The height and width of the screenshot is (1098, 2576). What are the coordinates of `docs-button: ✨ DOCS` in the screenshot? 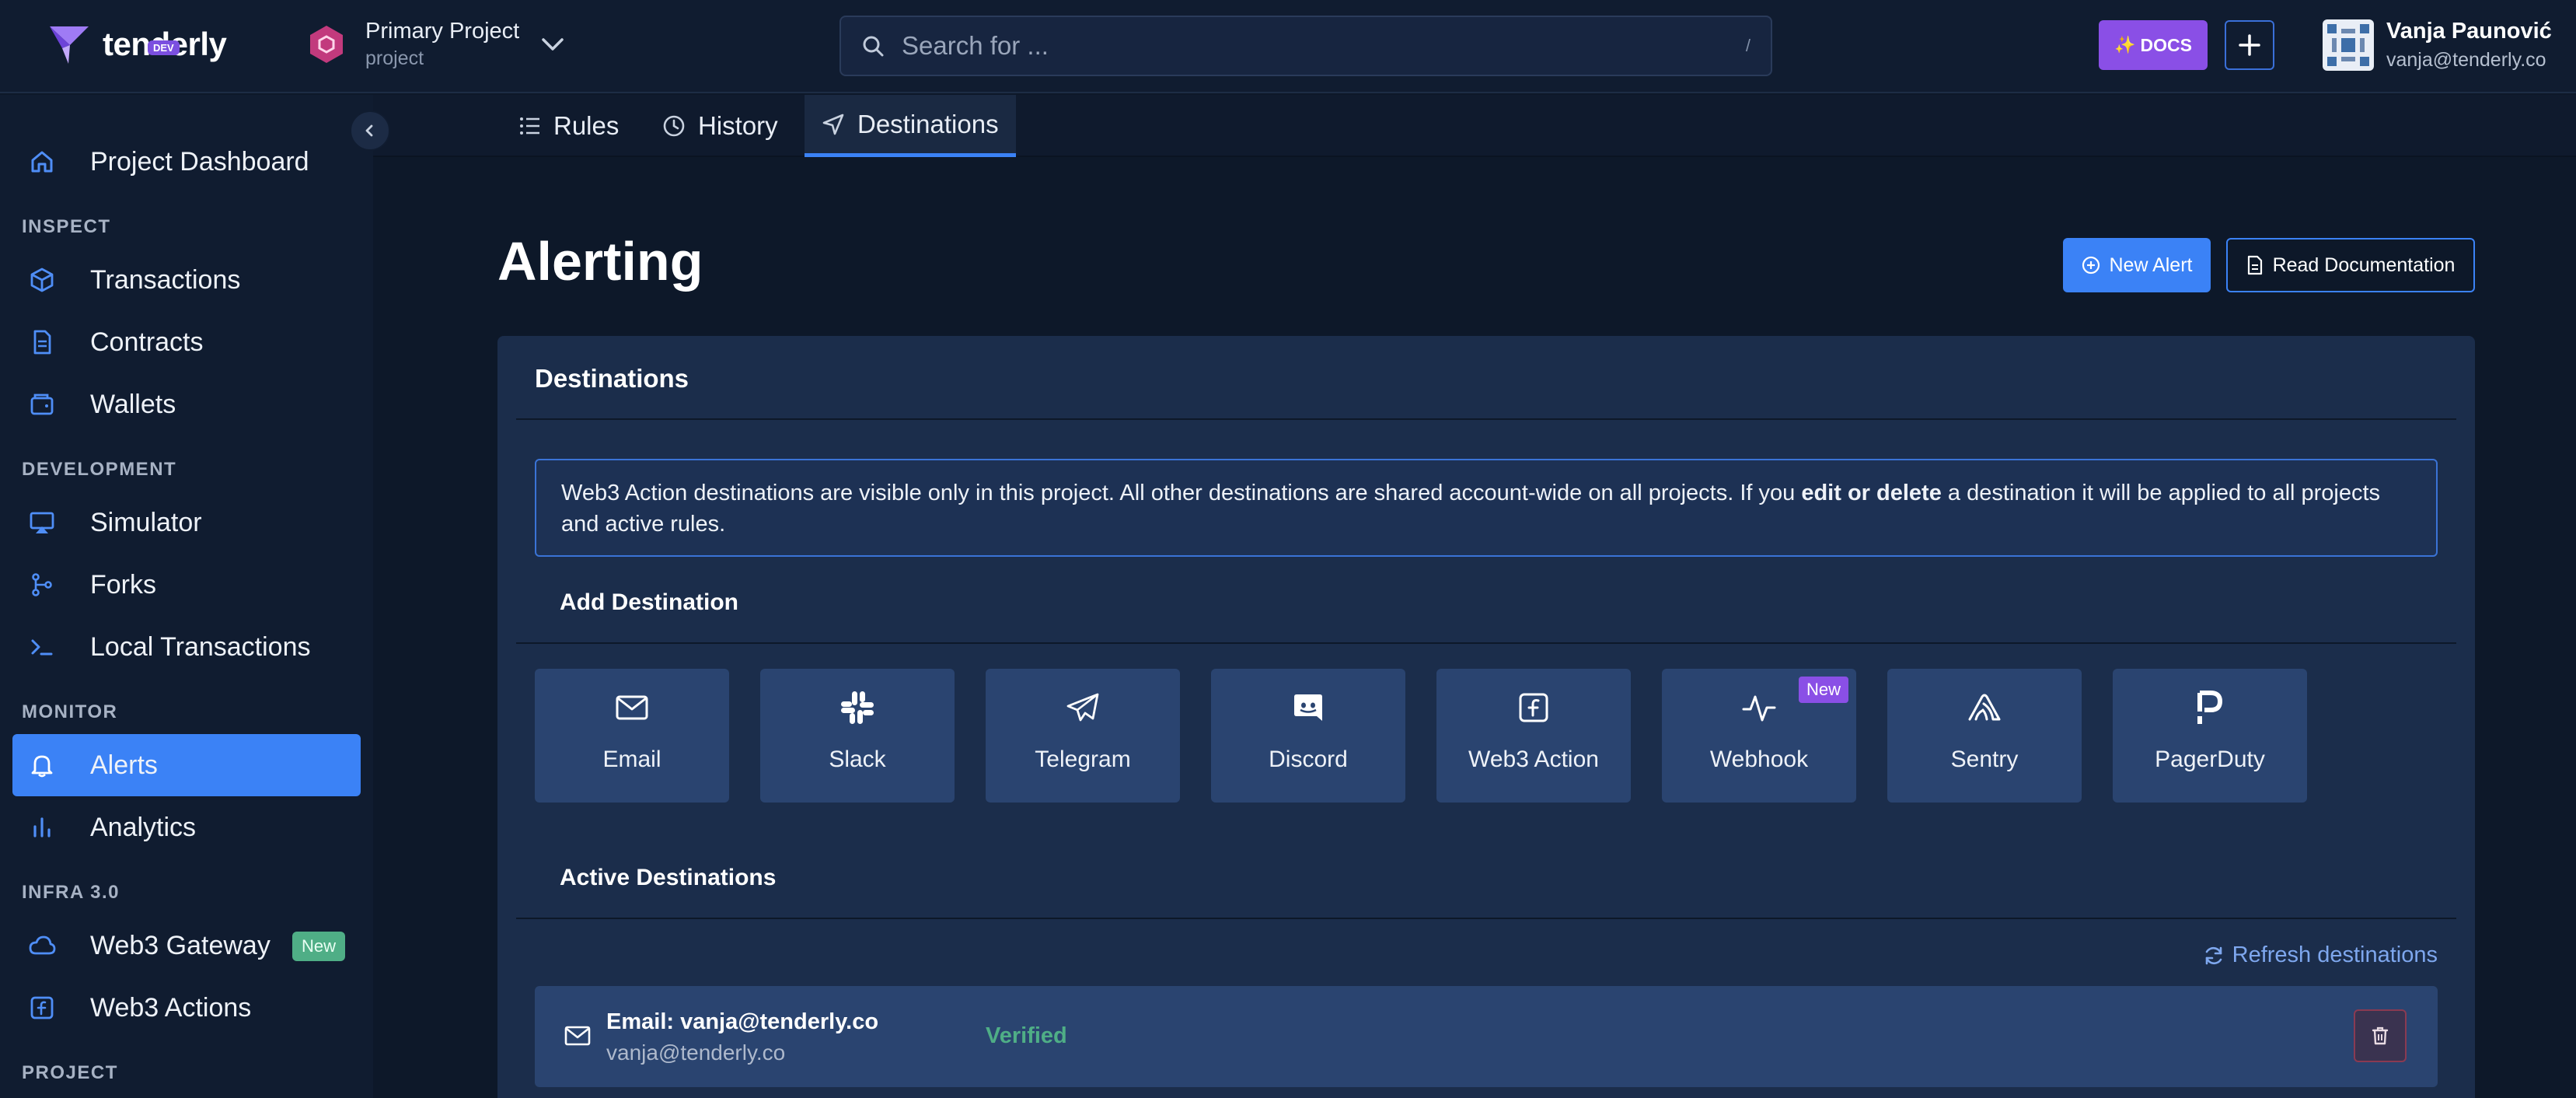 It's located at (2154, 45).